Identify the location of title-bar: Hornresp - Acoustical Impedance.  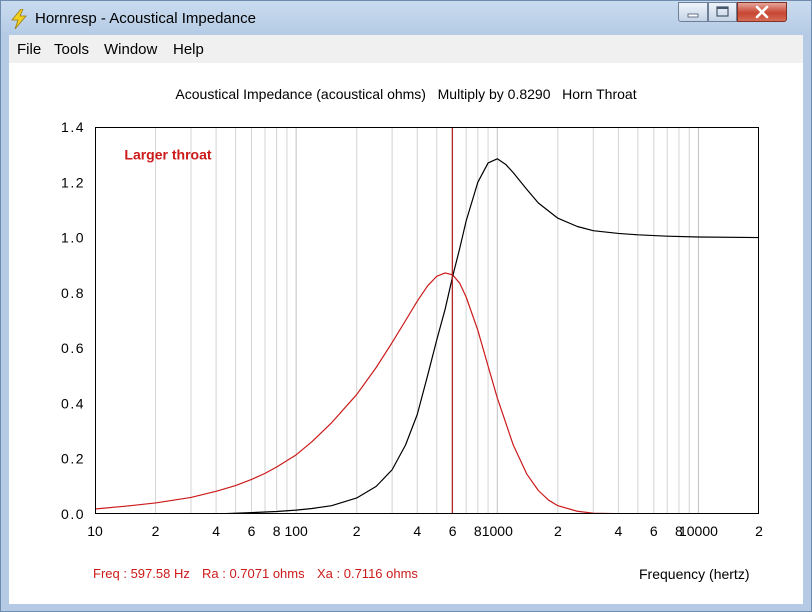
(406, 18).